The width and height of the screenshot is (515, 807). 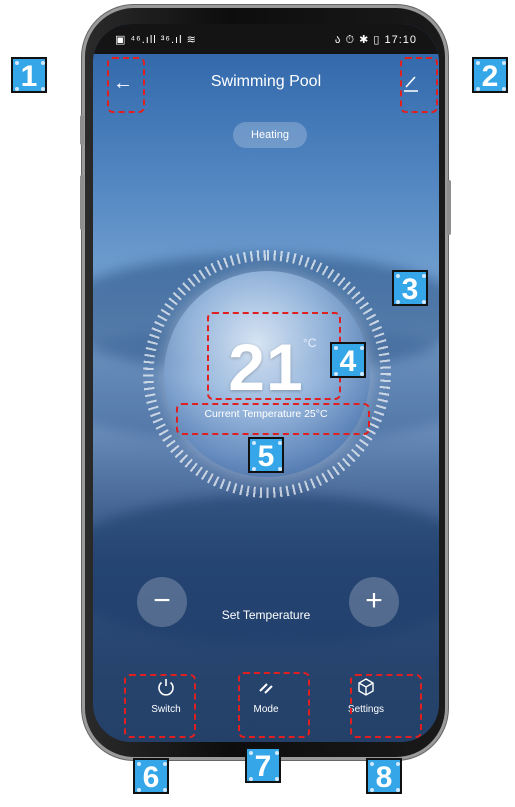 I want to click on annotation-box-switch, so click(x=160, y=706).